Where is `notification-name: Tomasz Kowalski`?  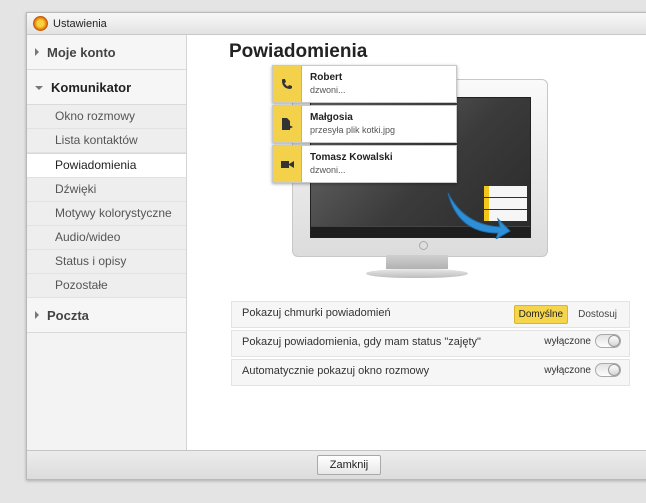
notification-name: Tomasz Kowalski is located at coordinates (351, 157).